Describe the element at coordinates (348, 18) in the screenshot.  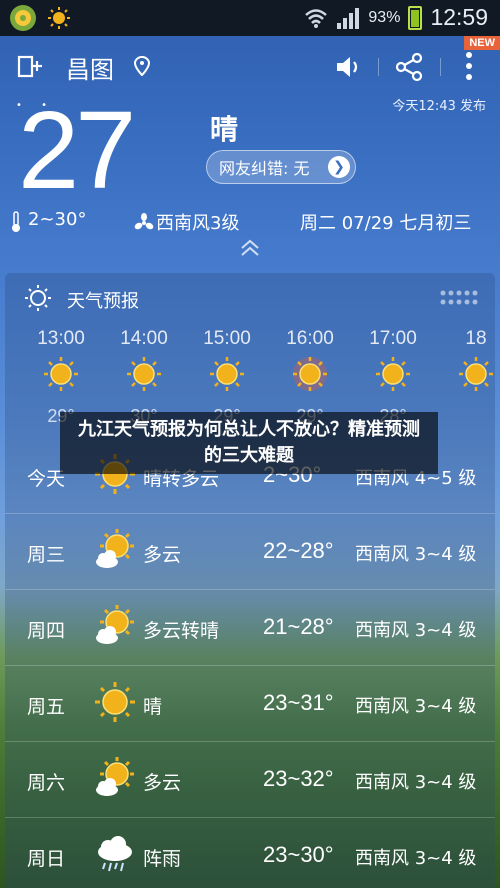
I see `signal-icon` at that location.